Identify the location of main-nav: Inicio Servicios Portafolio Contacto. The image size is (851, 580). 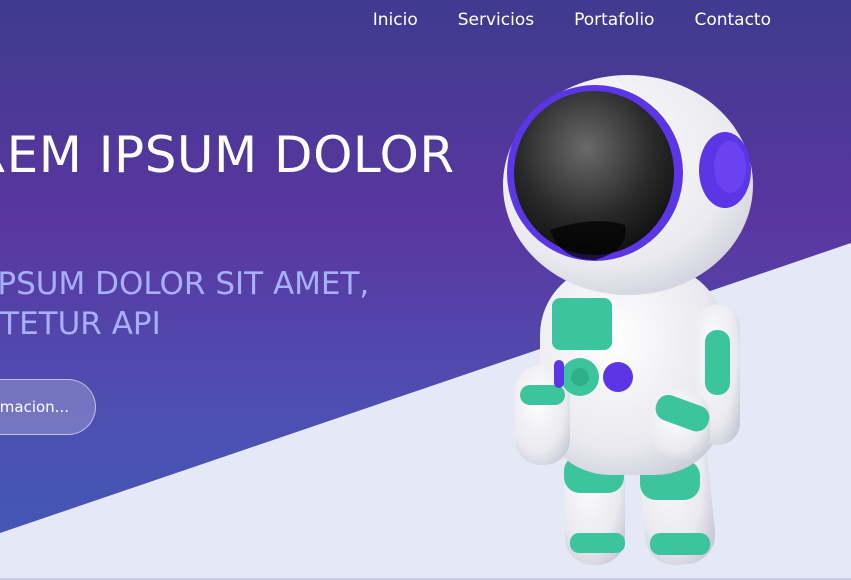
(572, 20).